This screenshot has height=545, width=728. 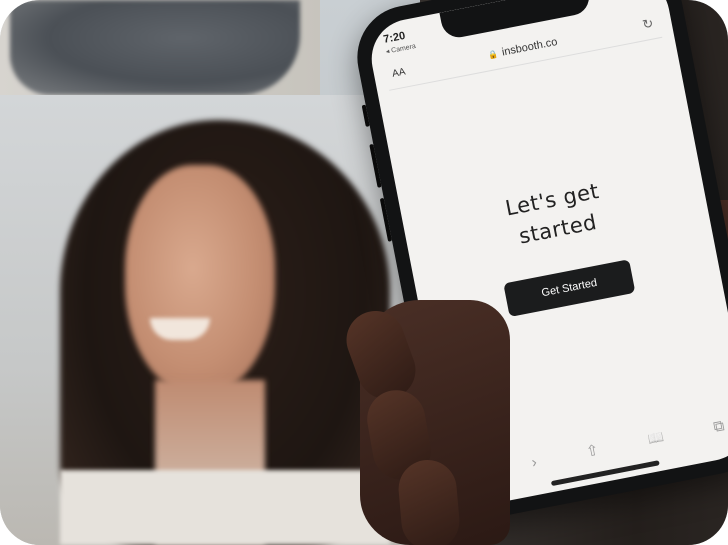 I want to click on url-text: insbooth.co, so click(x=529, y=47).